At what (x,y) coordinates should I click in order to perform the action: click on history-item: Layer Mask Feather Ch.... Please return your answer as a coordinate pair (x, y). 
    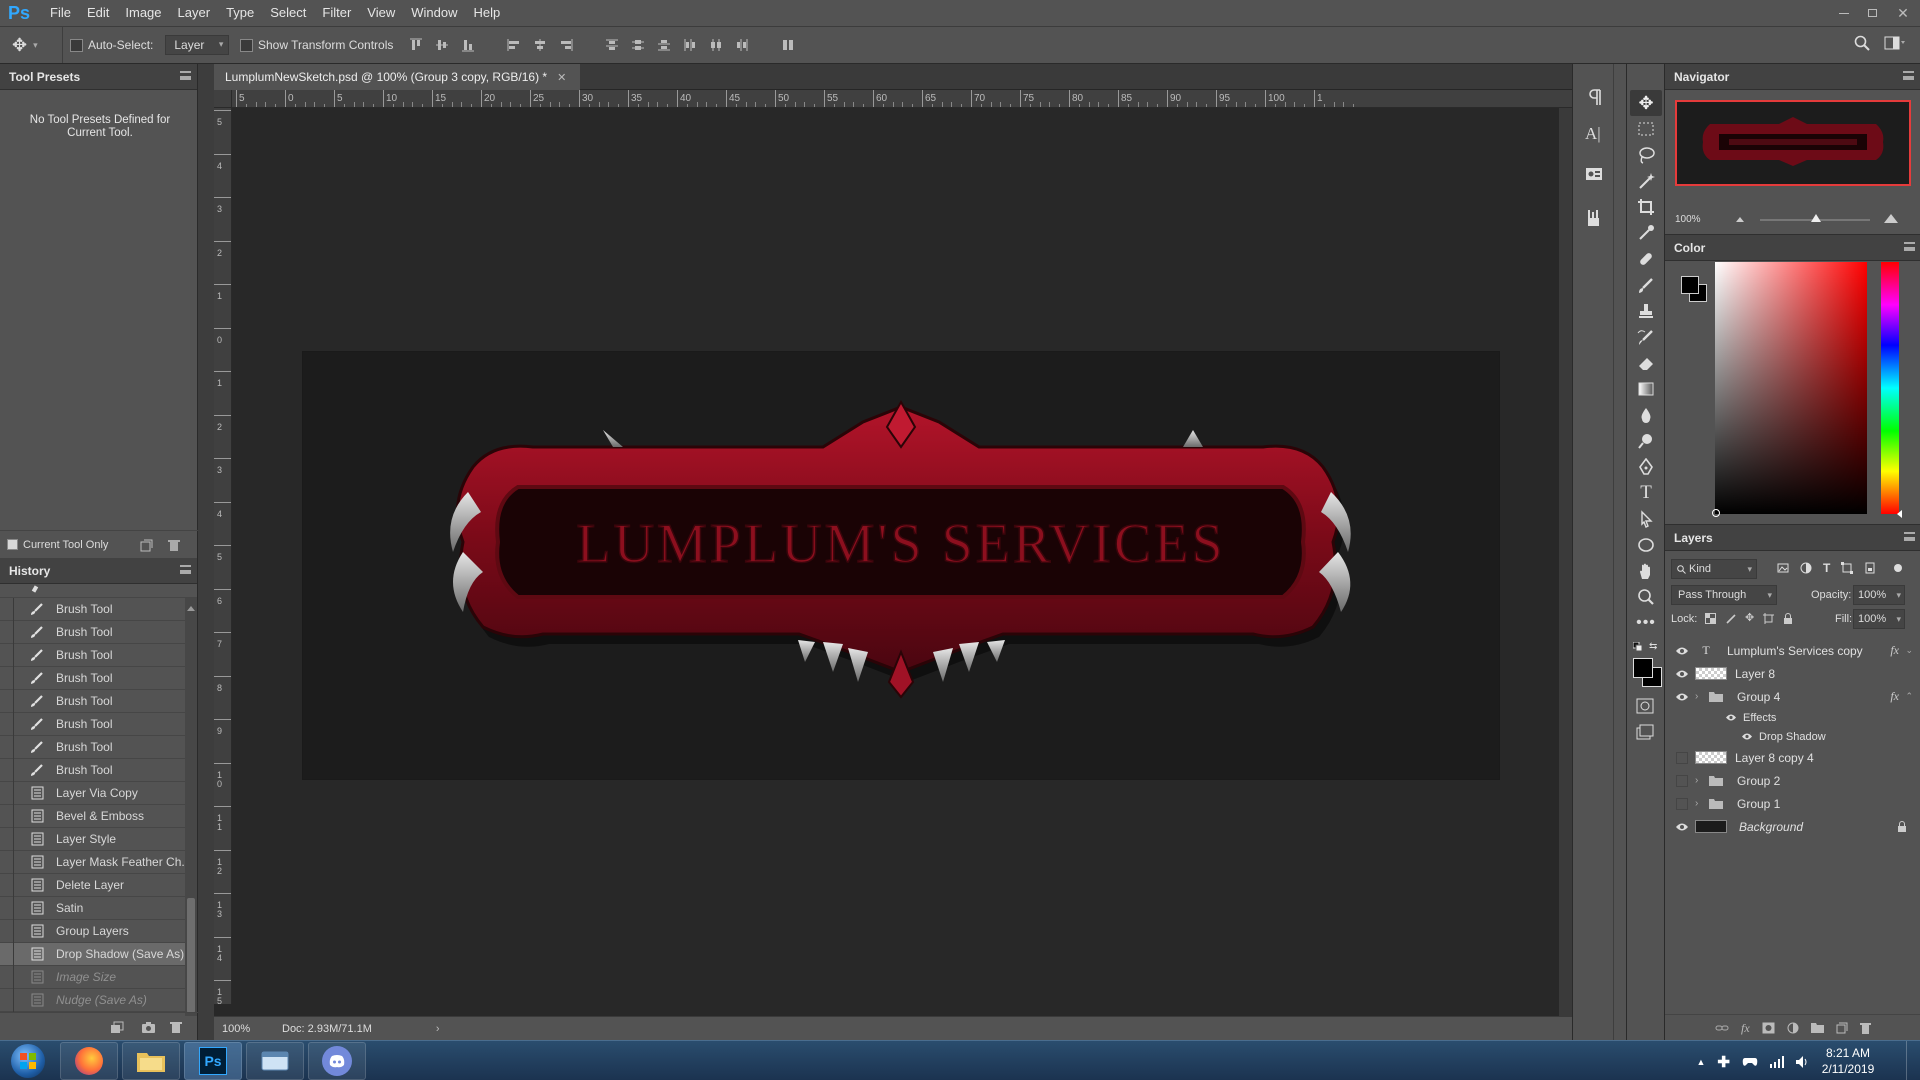
    Looking at the image, I should click on (98, 862).